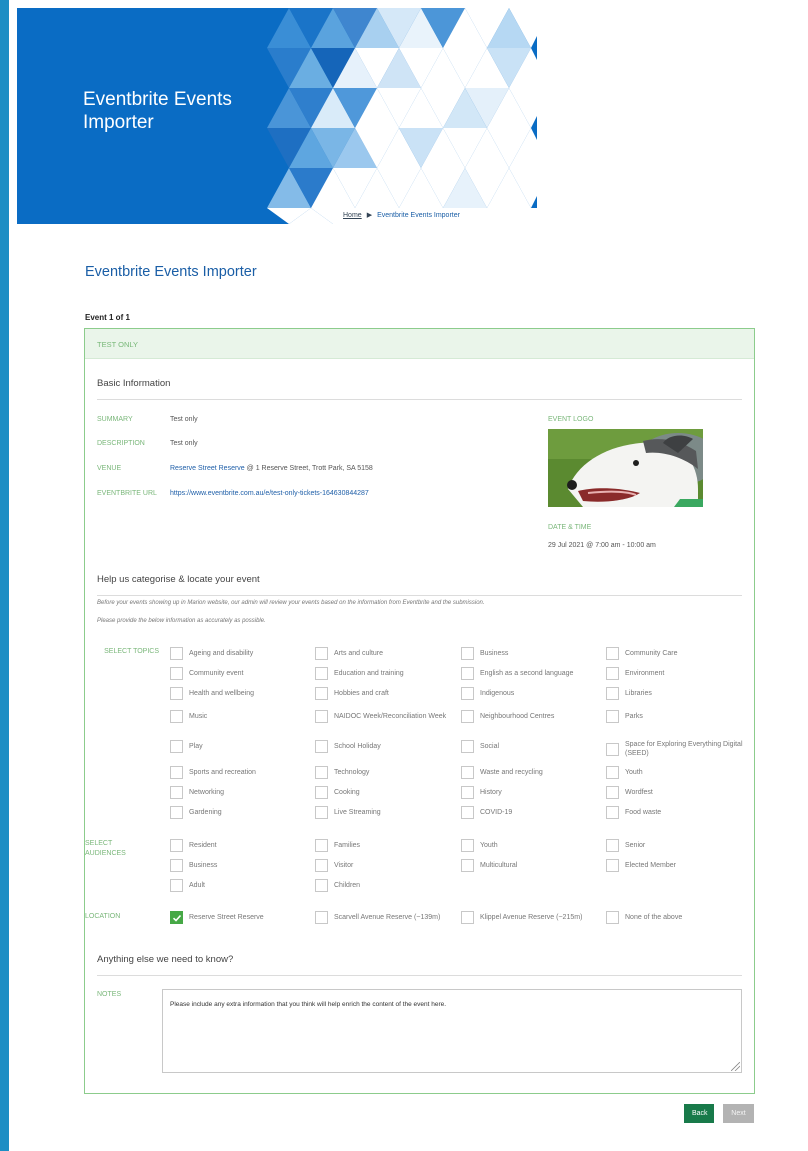  What do you see at coordinates (507, 716) in the screenshot?
I see `topic-neighbourhood-centres: Neighbourhood Centres` at bounding box center [507, 716].